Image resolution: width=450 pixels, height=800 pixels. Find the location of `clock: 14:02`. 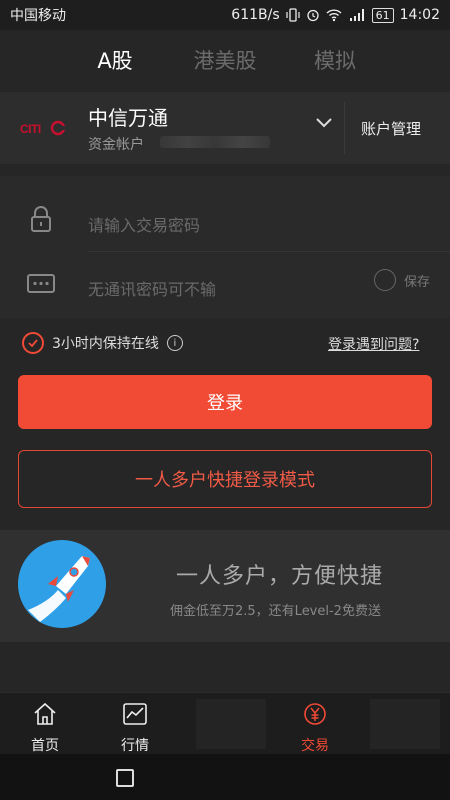

clock: 14:02 is located at coordinates (419, 15).